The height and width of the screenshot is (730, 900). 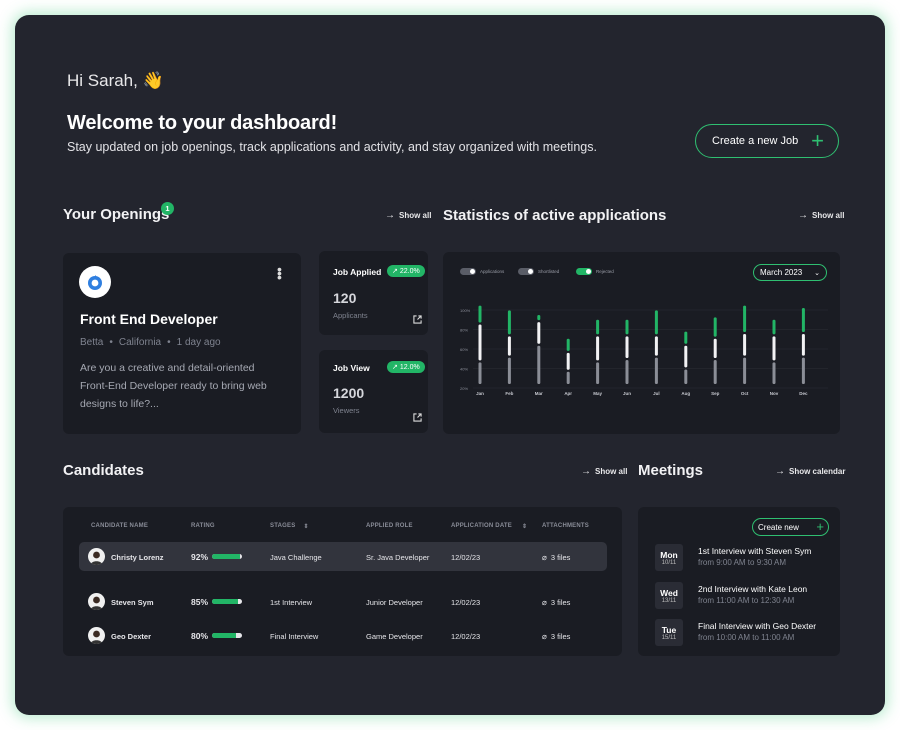 What do you see at coordinates (669, 592) in the screenshot?
I see `meeting-day: Wed` at bounding box center [669, 592].